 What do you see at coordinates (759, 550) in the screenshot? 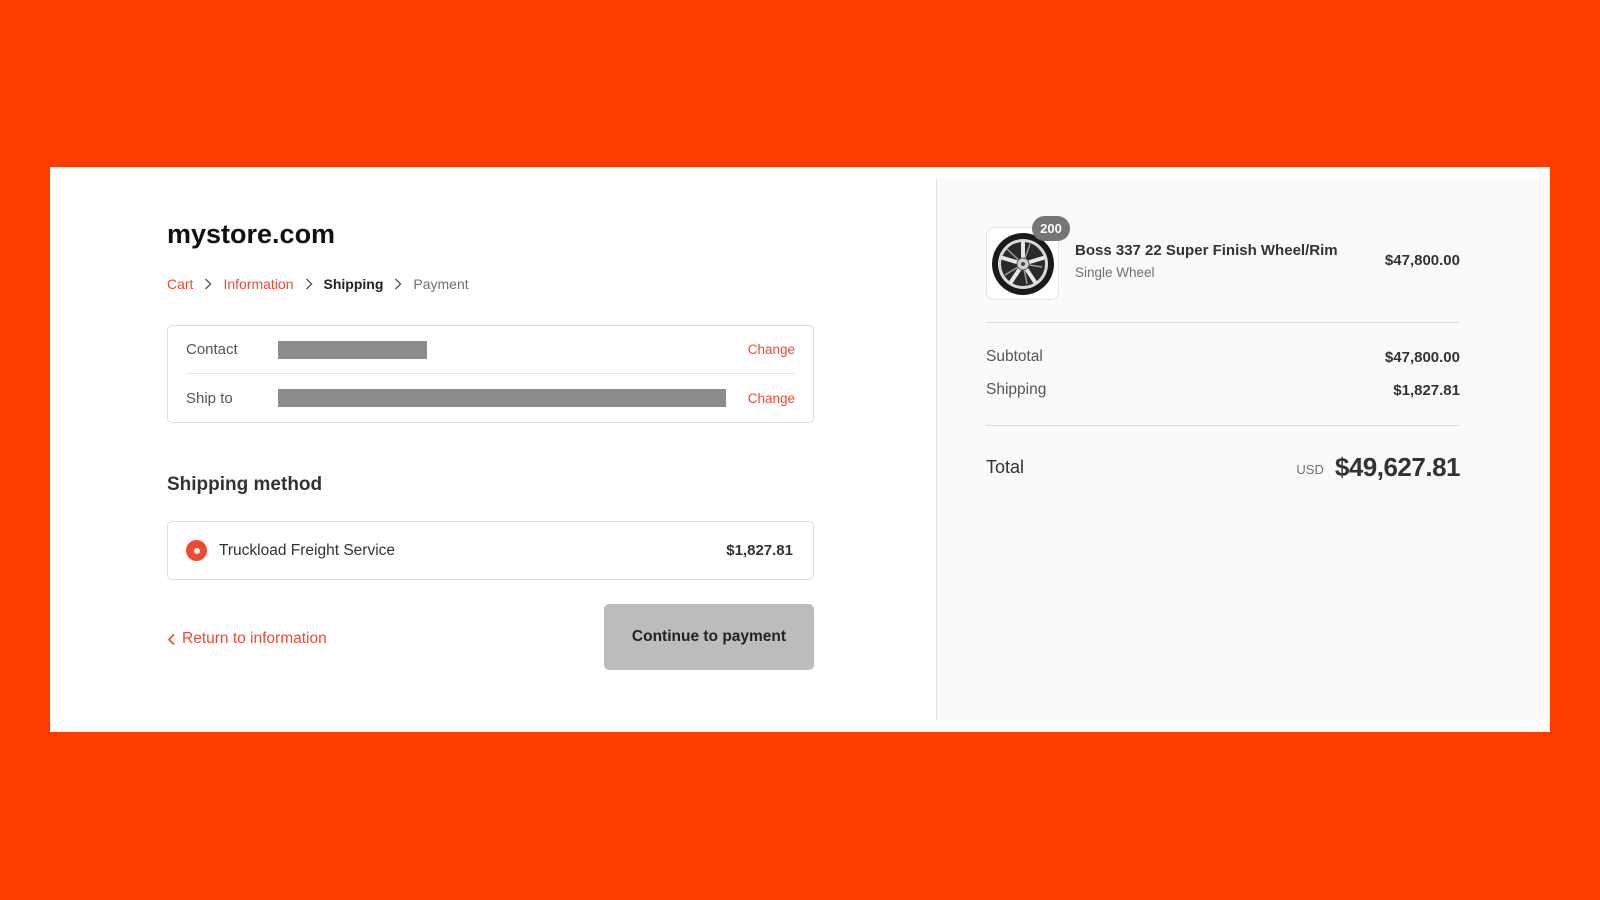
I see `shipping-option-price: $1,827.81` at bounding box center [759, 550].